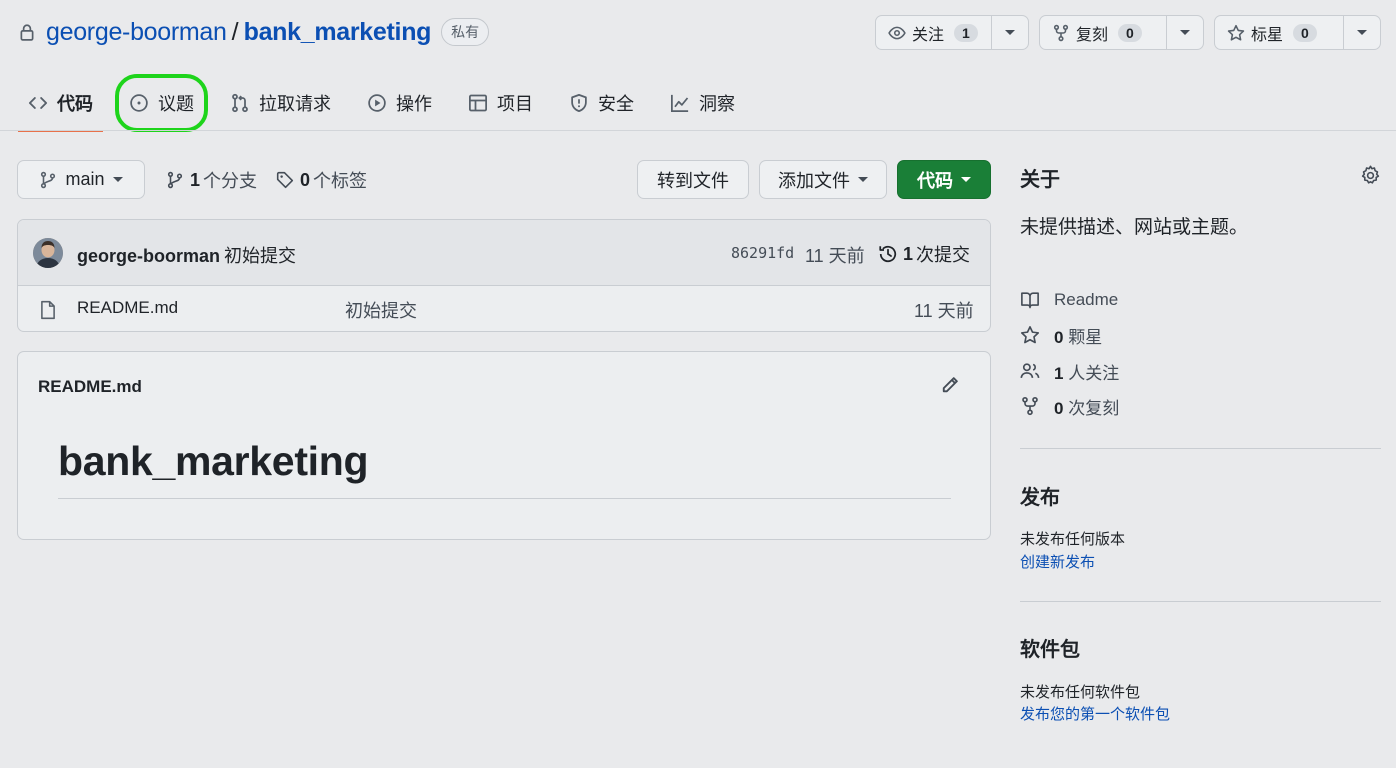 Image resolution: width=1396 pixels, height=768 pixels. I want to click on sidebar-readme-link: Readme, so click(1069, 300).